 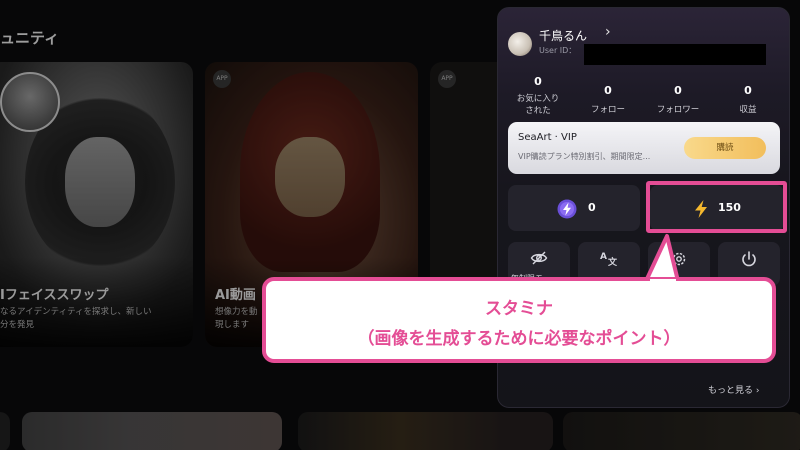 What do you see at coordinates (662, 258) in the screenshot?
I see `callout-pointer` at bounding box center [662, 258].